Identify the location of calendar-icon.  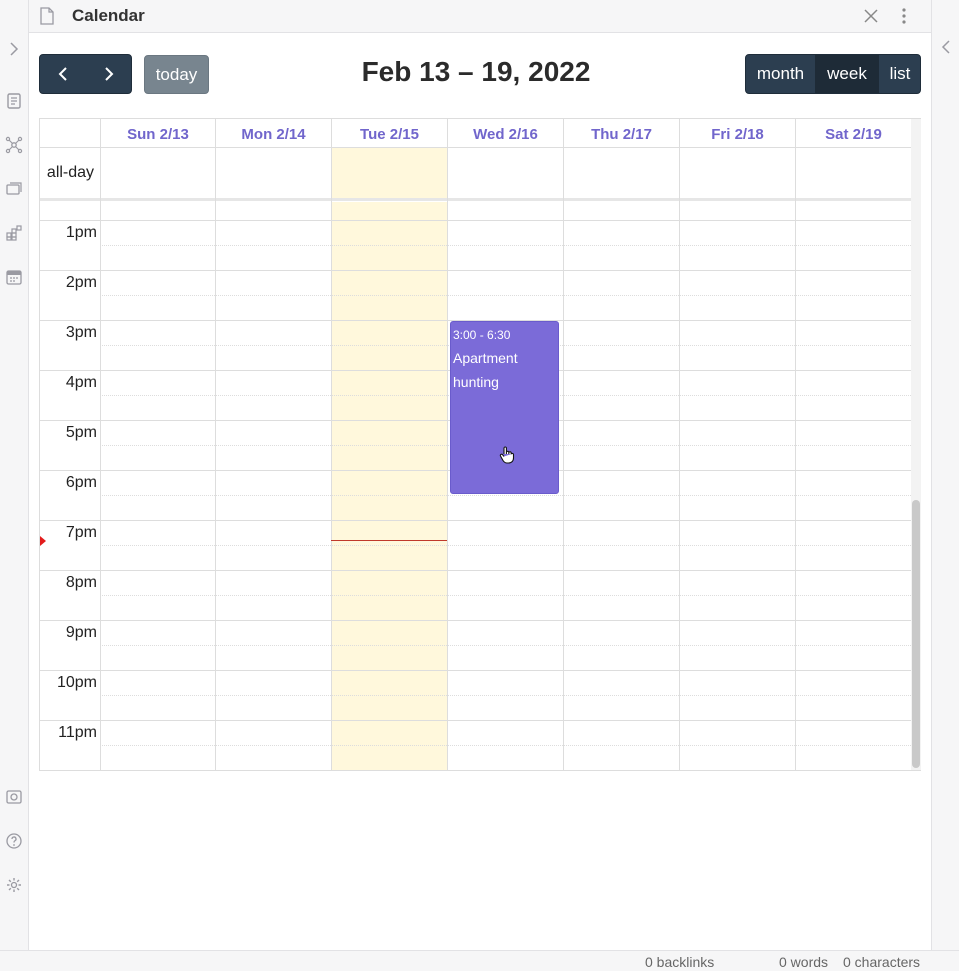
(14, 277).